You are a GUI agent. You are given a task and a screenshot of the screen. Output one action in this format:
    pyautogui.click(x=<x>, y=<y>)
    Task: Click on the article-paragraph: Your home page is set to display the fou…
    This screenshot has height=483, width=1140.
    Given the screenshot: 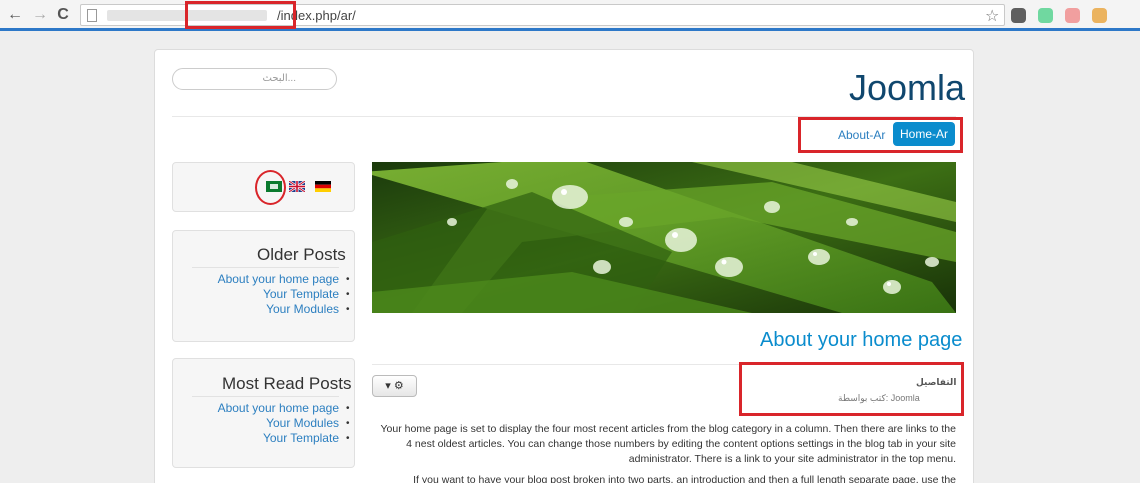 What is the action you would take?
    pyautogui.click(x=668, y=444)
    